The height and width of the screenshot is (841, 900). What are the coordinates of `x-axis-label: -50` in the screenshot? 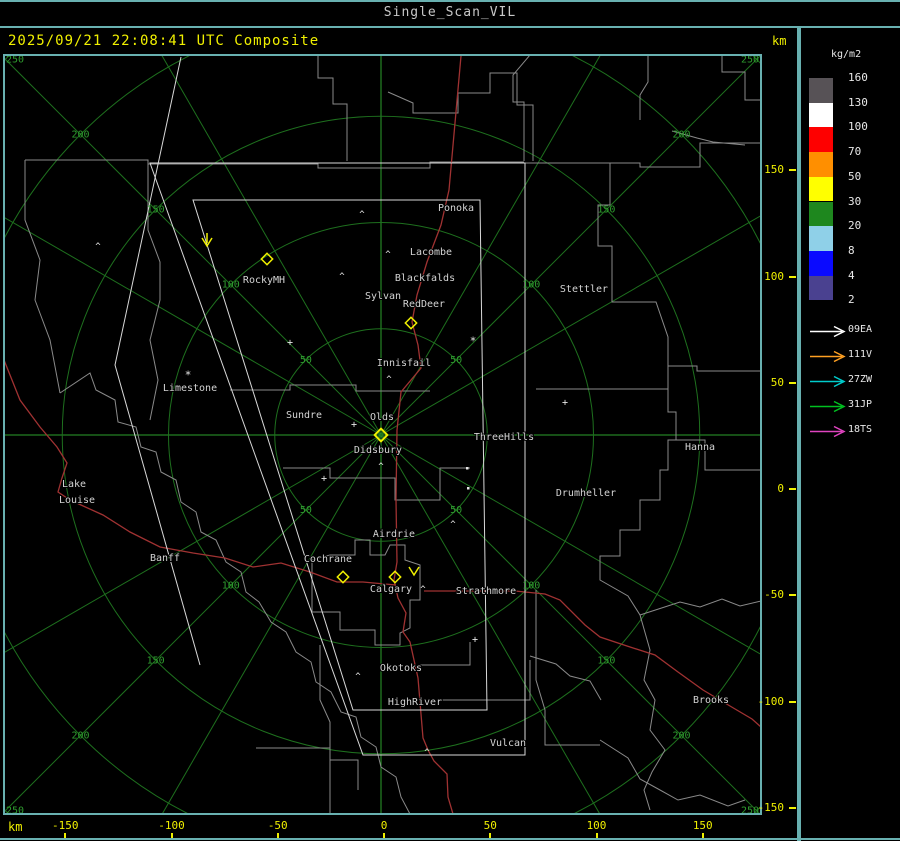 It's located at (277, 825).